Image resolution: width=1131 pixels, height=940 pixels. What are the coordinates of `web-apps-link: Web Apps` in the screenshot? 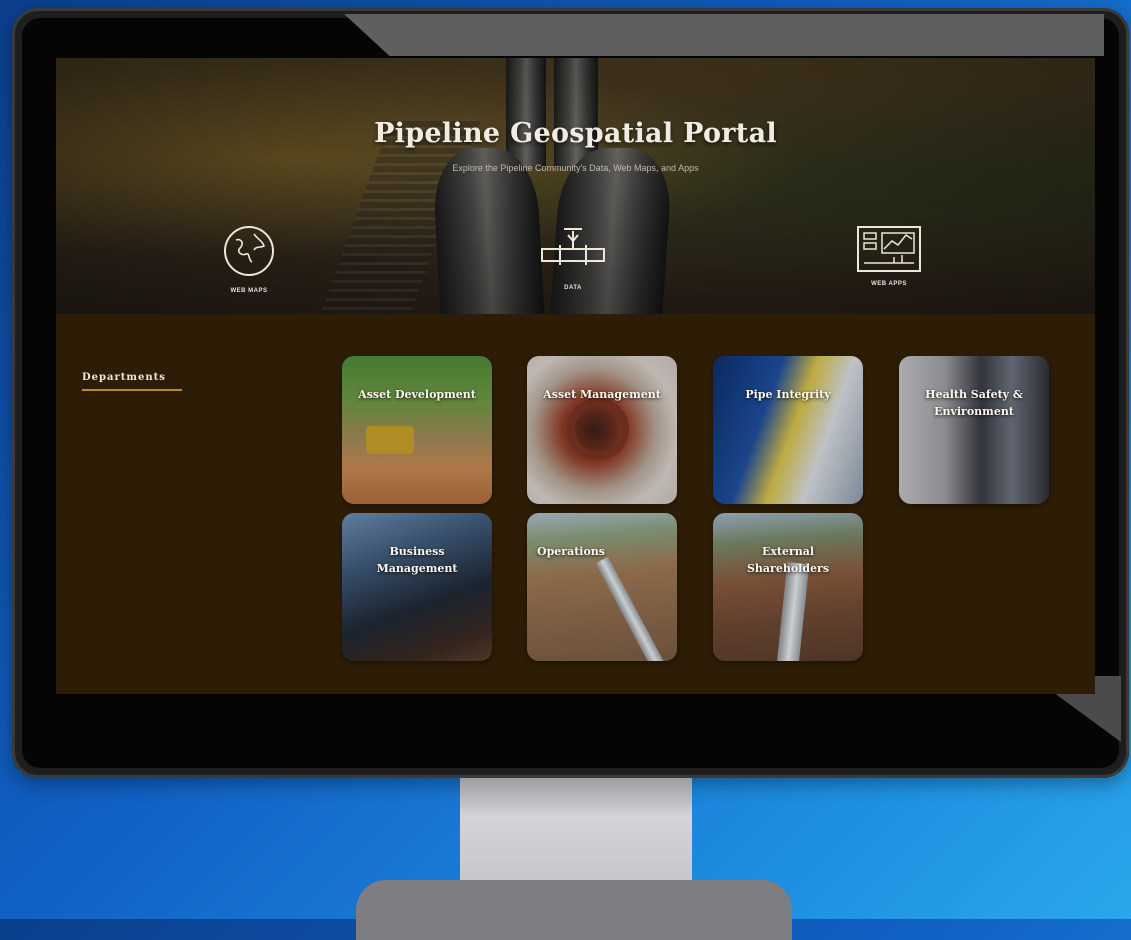 It's located at (889, 255).